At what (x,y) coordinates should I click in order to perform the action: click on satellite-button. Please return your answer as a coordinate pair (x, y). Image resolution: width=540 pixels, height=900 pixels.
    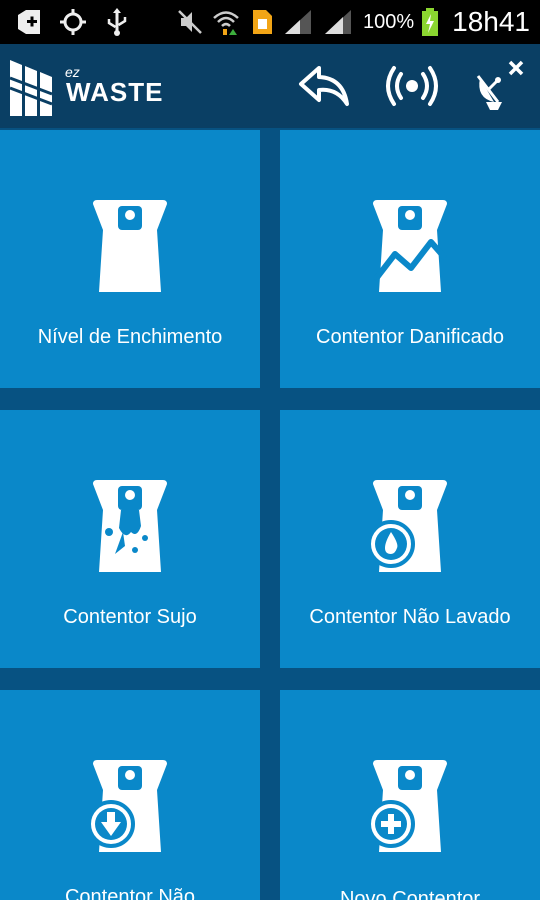
    Looking at the image, I should click on (498, 86).